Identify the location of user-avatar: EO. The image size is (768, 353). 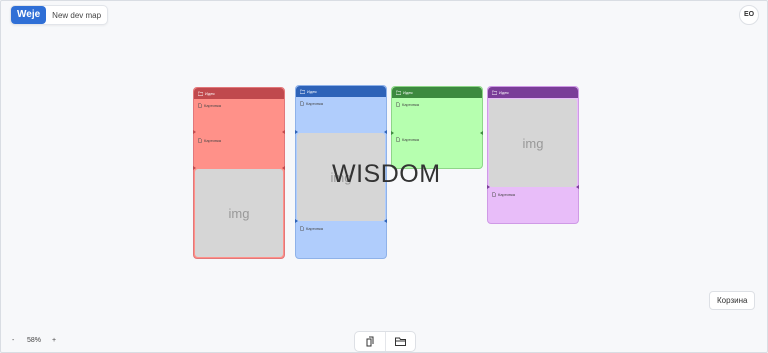
(749, 15).